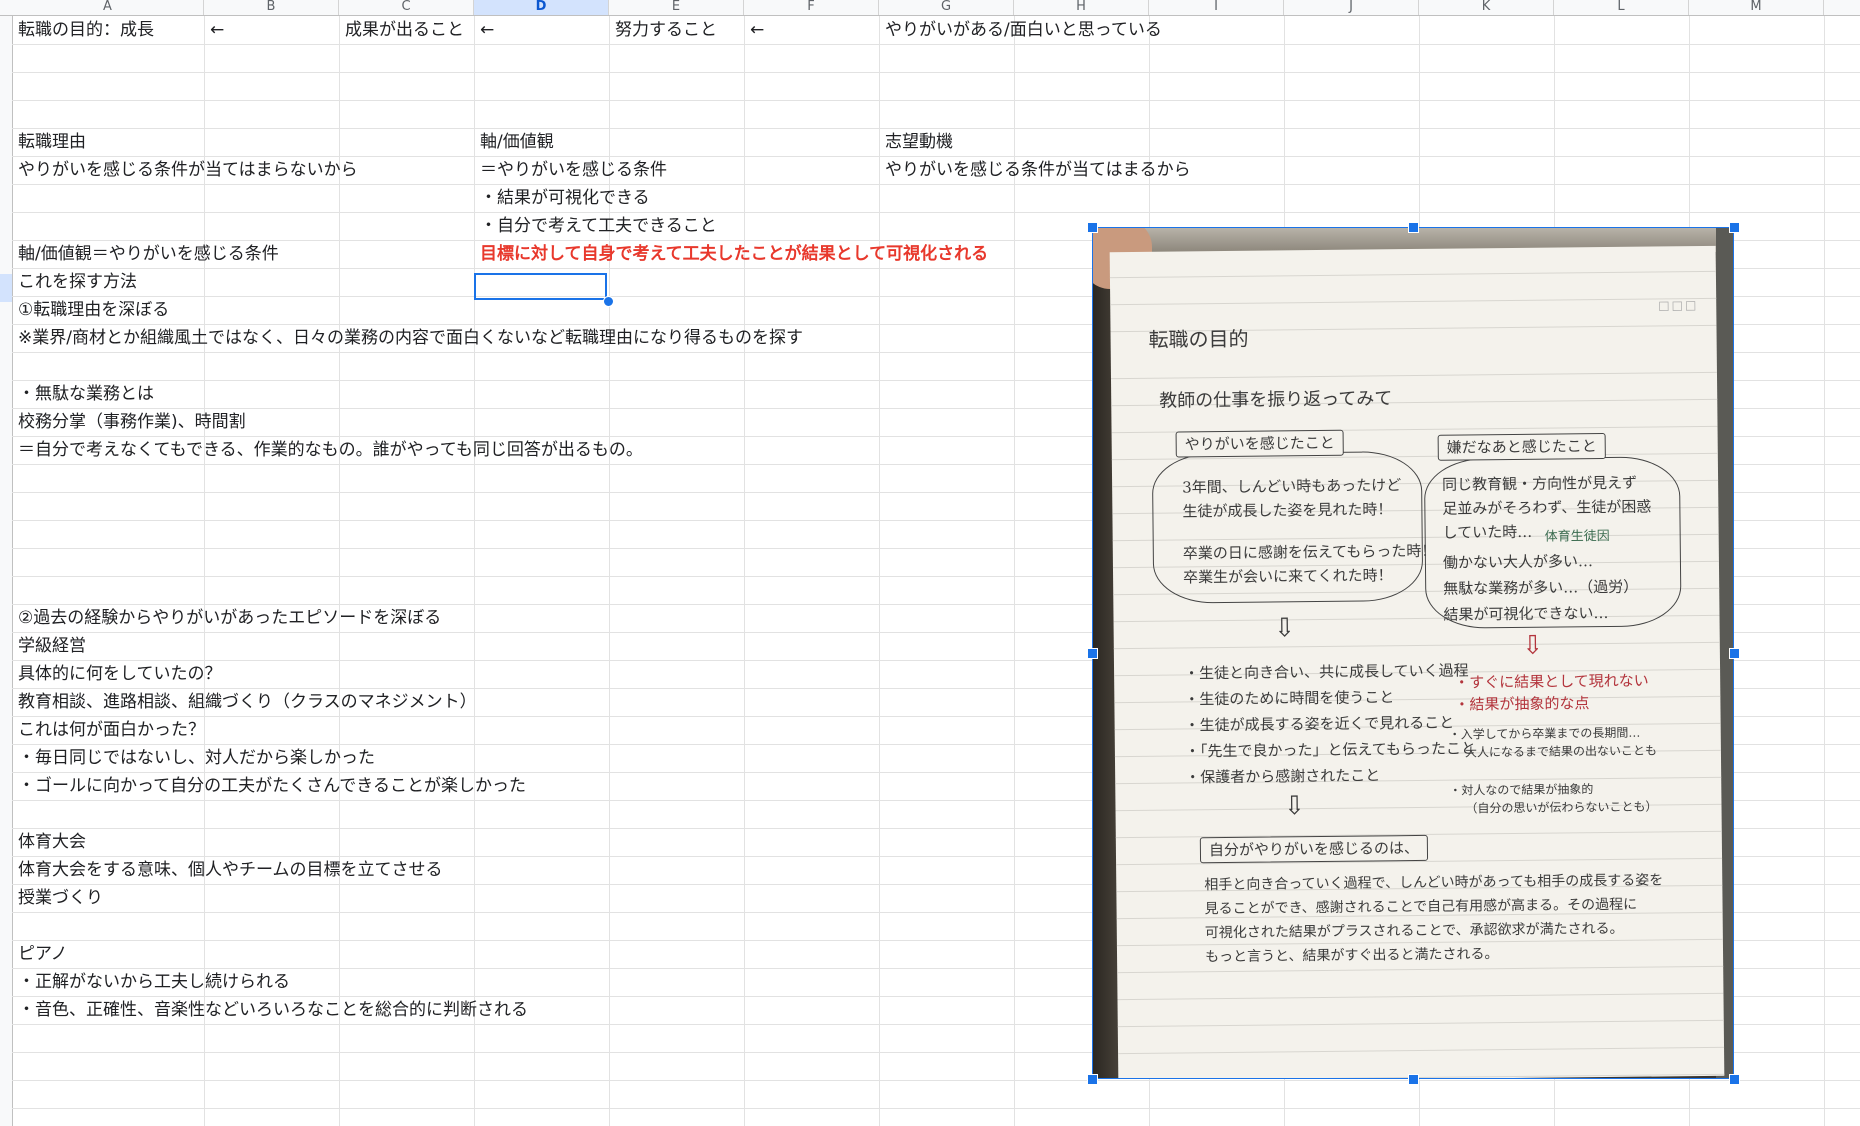 This screenshot has width=1860, height=1126. What do you see at coordinates (1486, 7) in the screenshot?
I see `column-header-k: K` at bounding box center [1486, 7].